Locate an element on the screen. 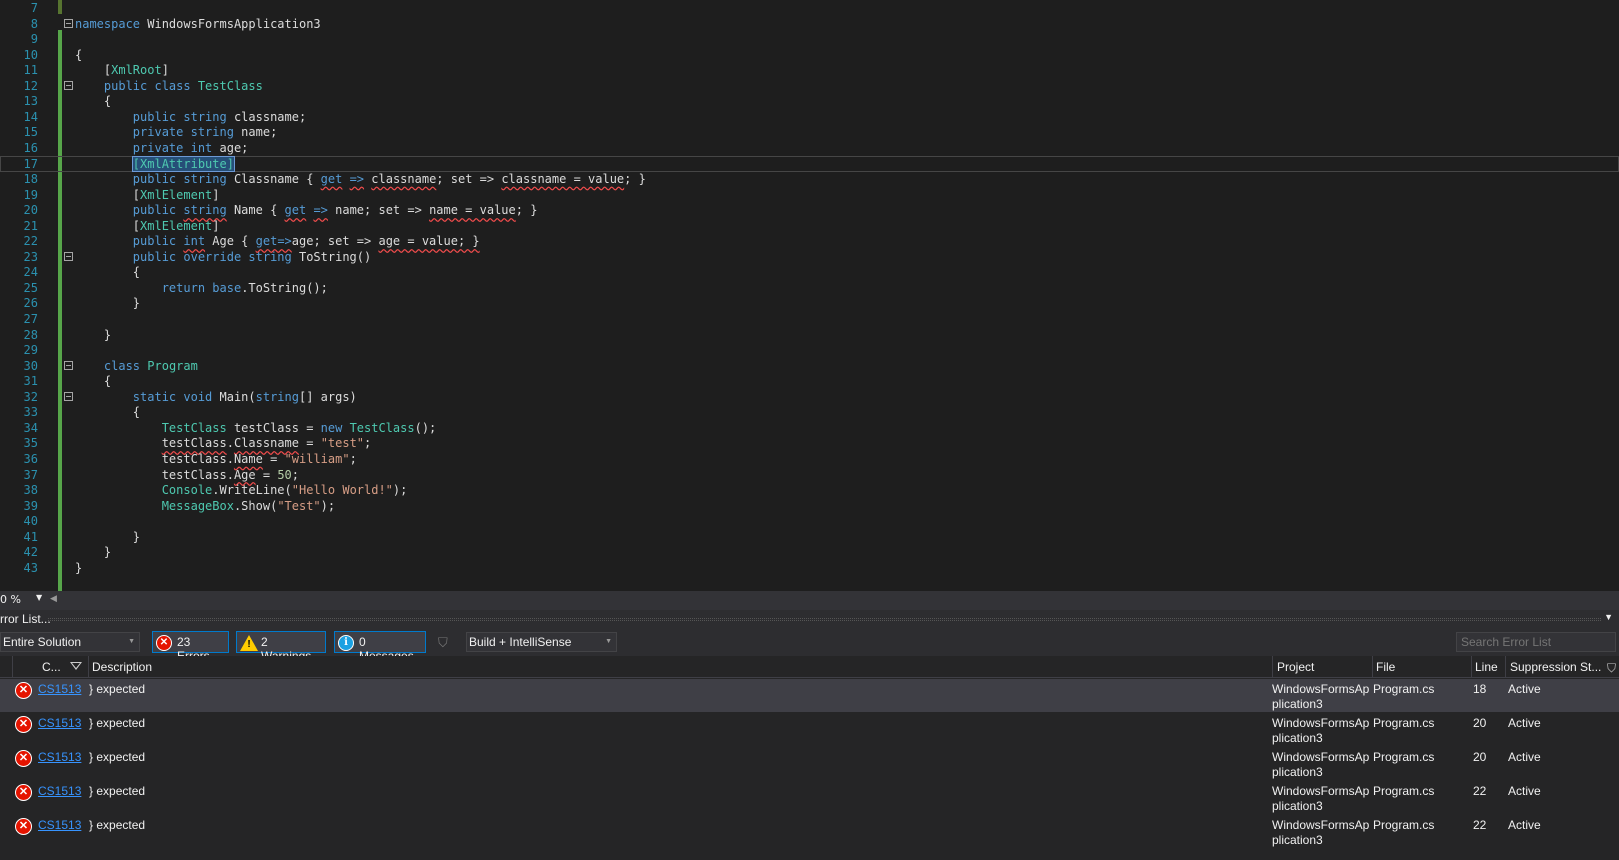 The width and height of the screenshot is (1619, 860). code-line: 32 static void Main(string[] args) is located at coordinates (809, 397).